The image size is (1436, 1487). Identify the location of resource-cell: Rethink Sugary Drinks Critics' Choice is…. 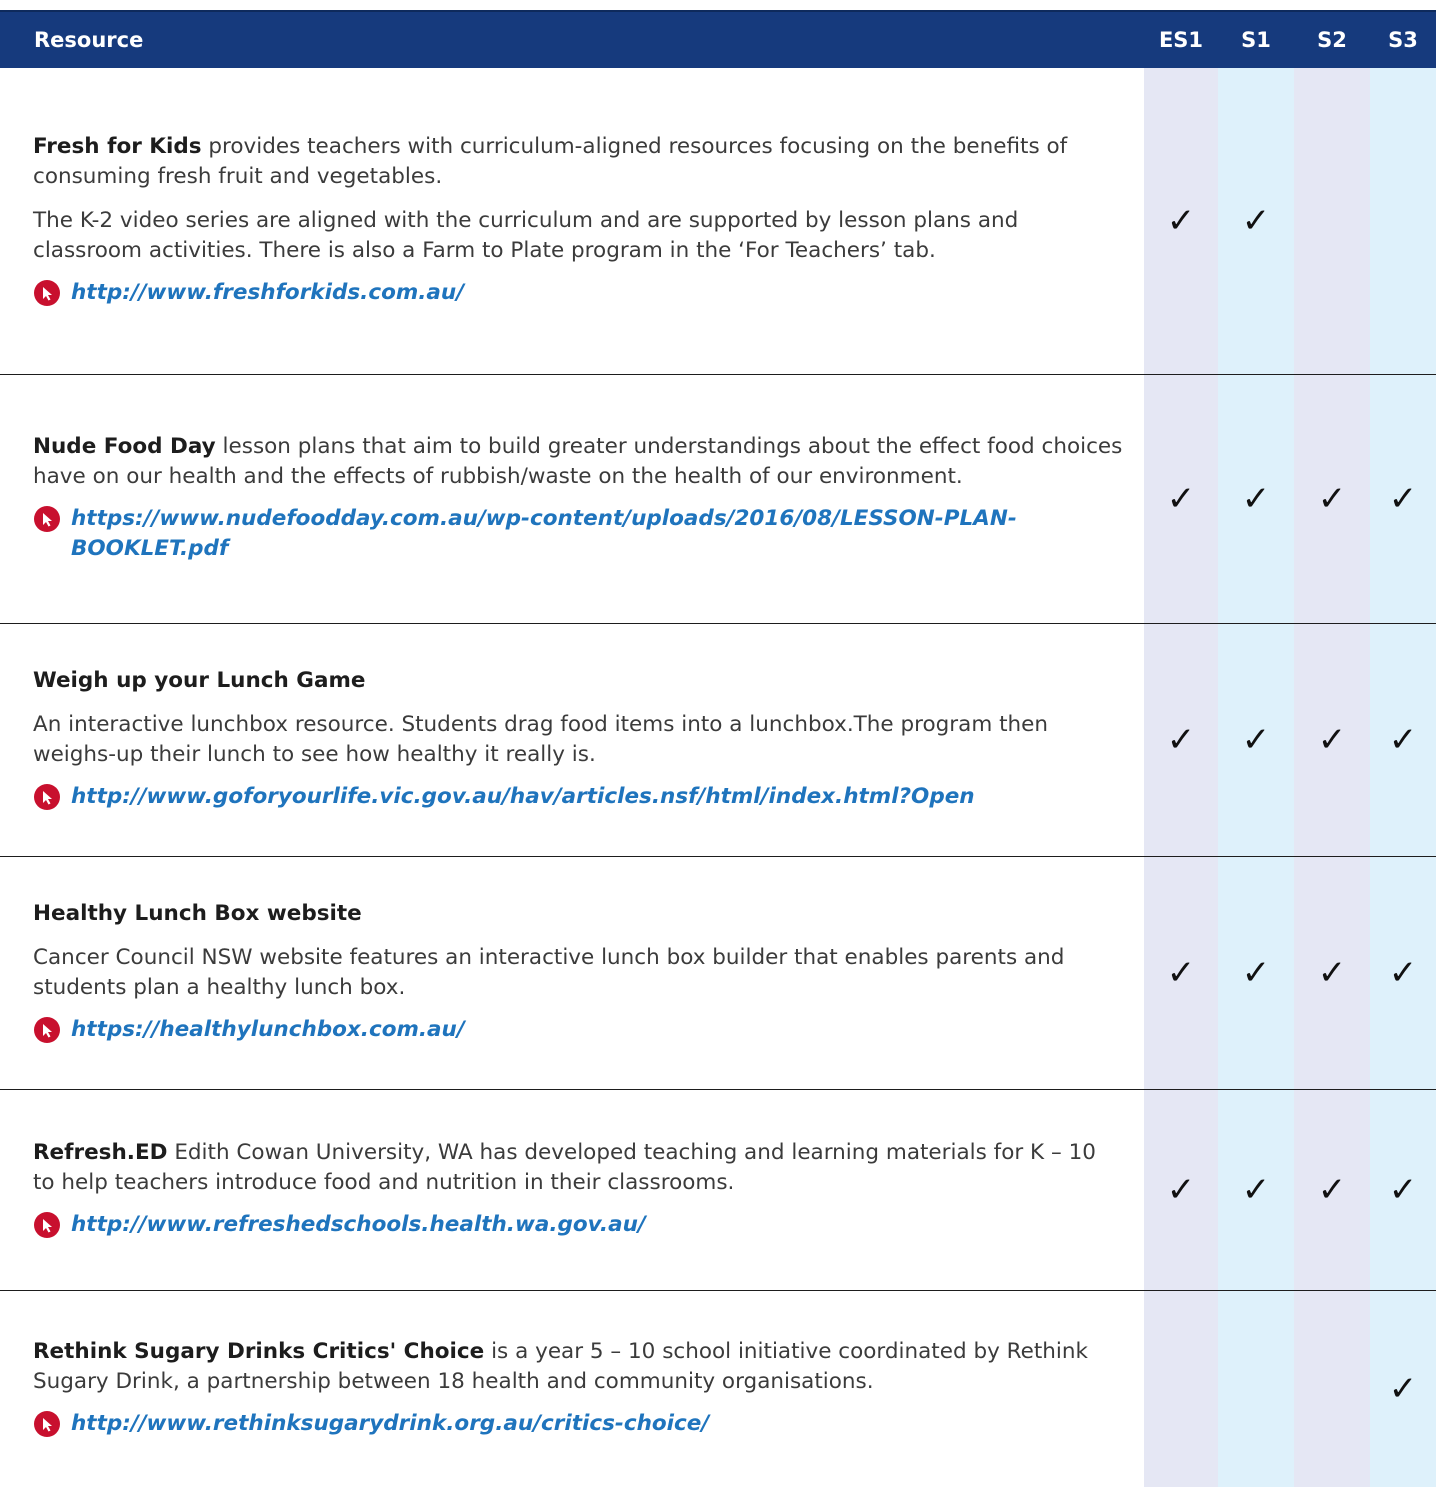
(572, 1389).